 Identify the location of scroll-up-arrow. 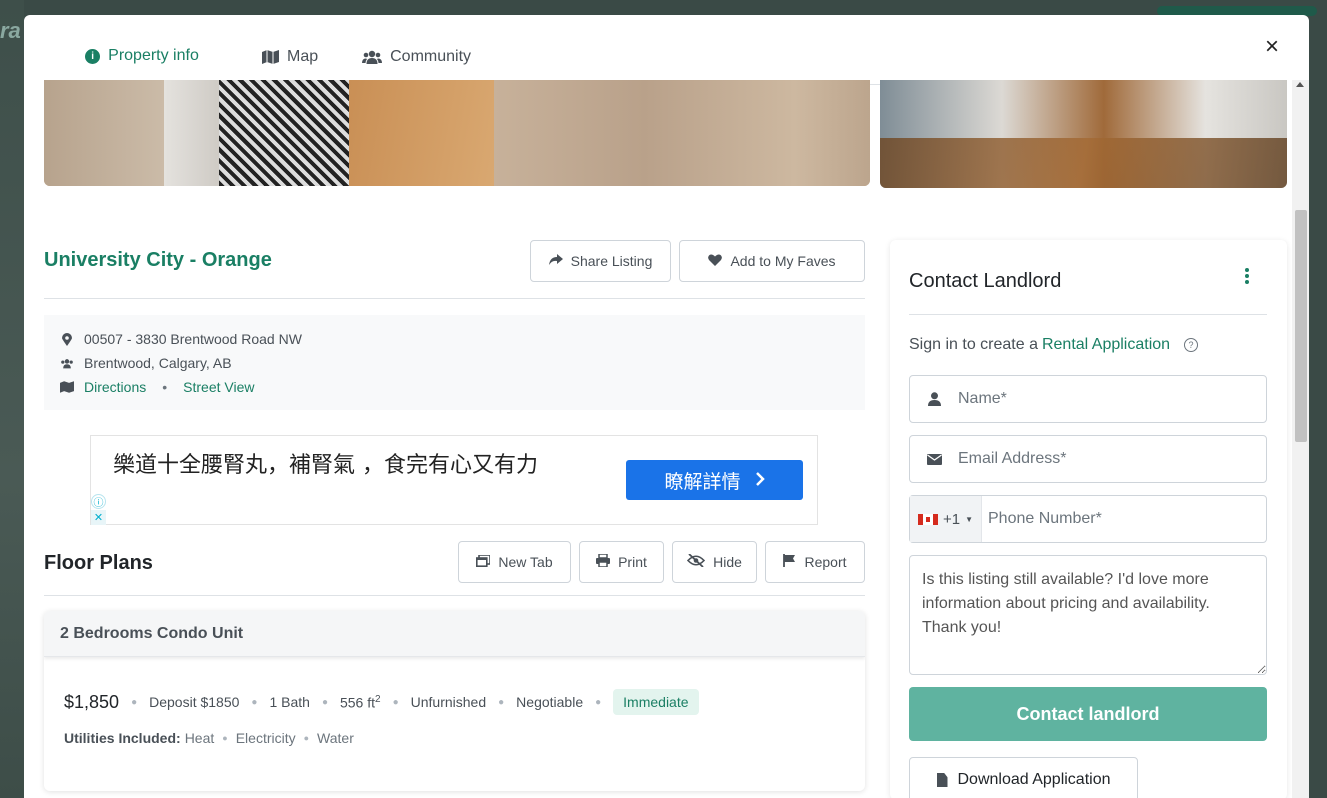
(1300, 84).